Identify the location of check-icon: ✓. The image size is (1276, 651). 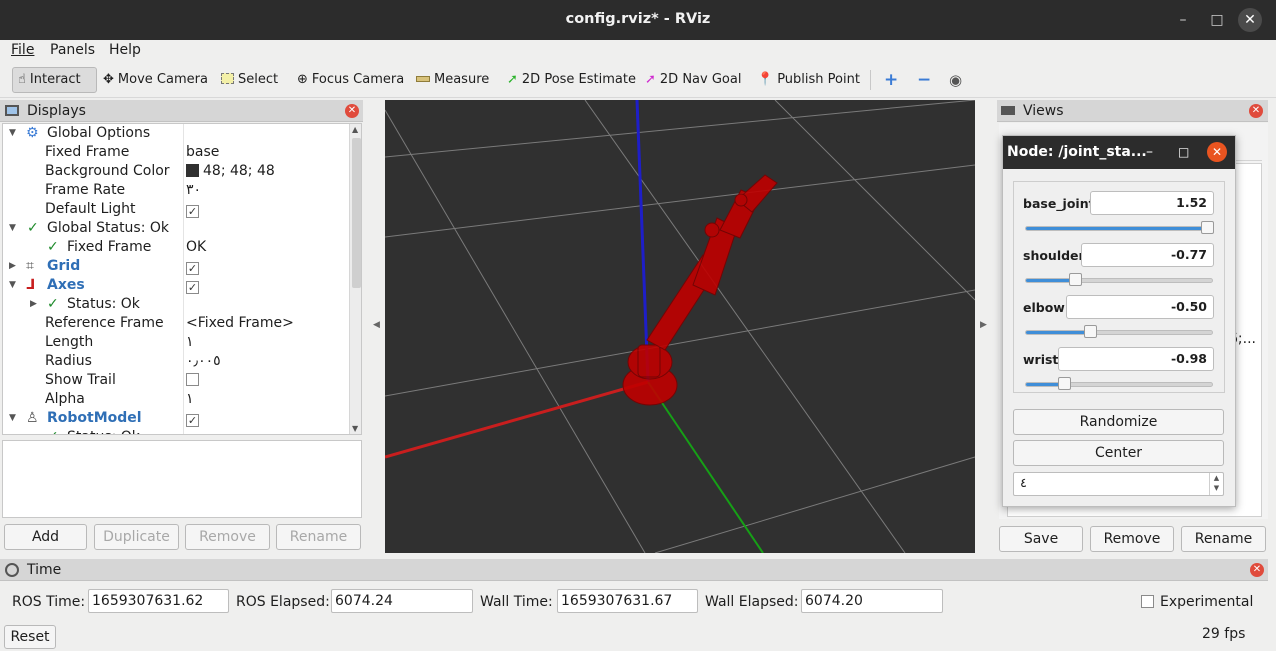
(53, 304).